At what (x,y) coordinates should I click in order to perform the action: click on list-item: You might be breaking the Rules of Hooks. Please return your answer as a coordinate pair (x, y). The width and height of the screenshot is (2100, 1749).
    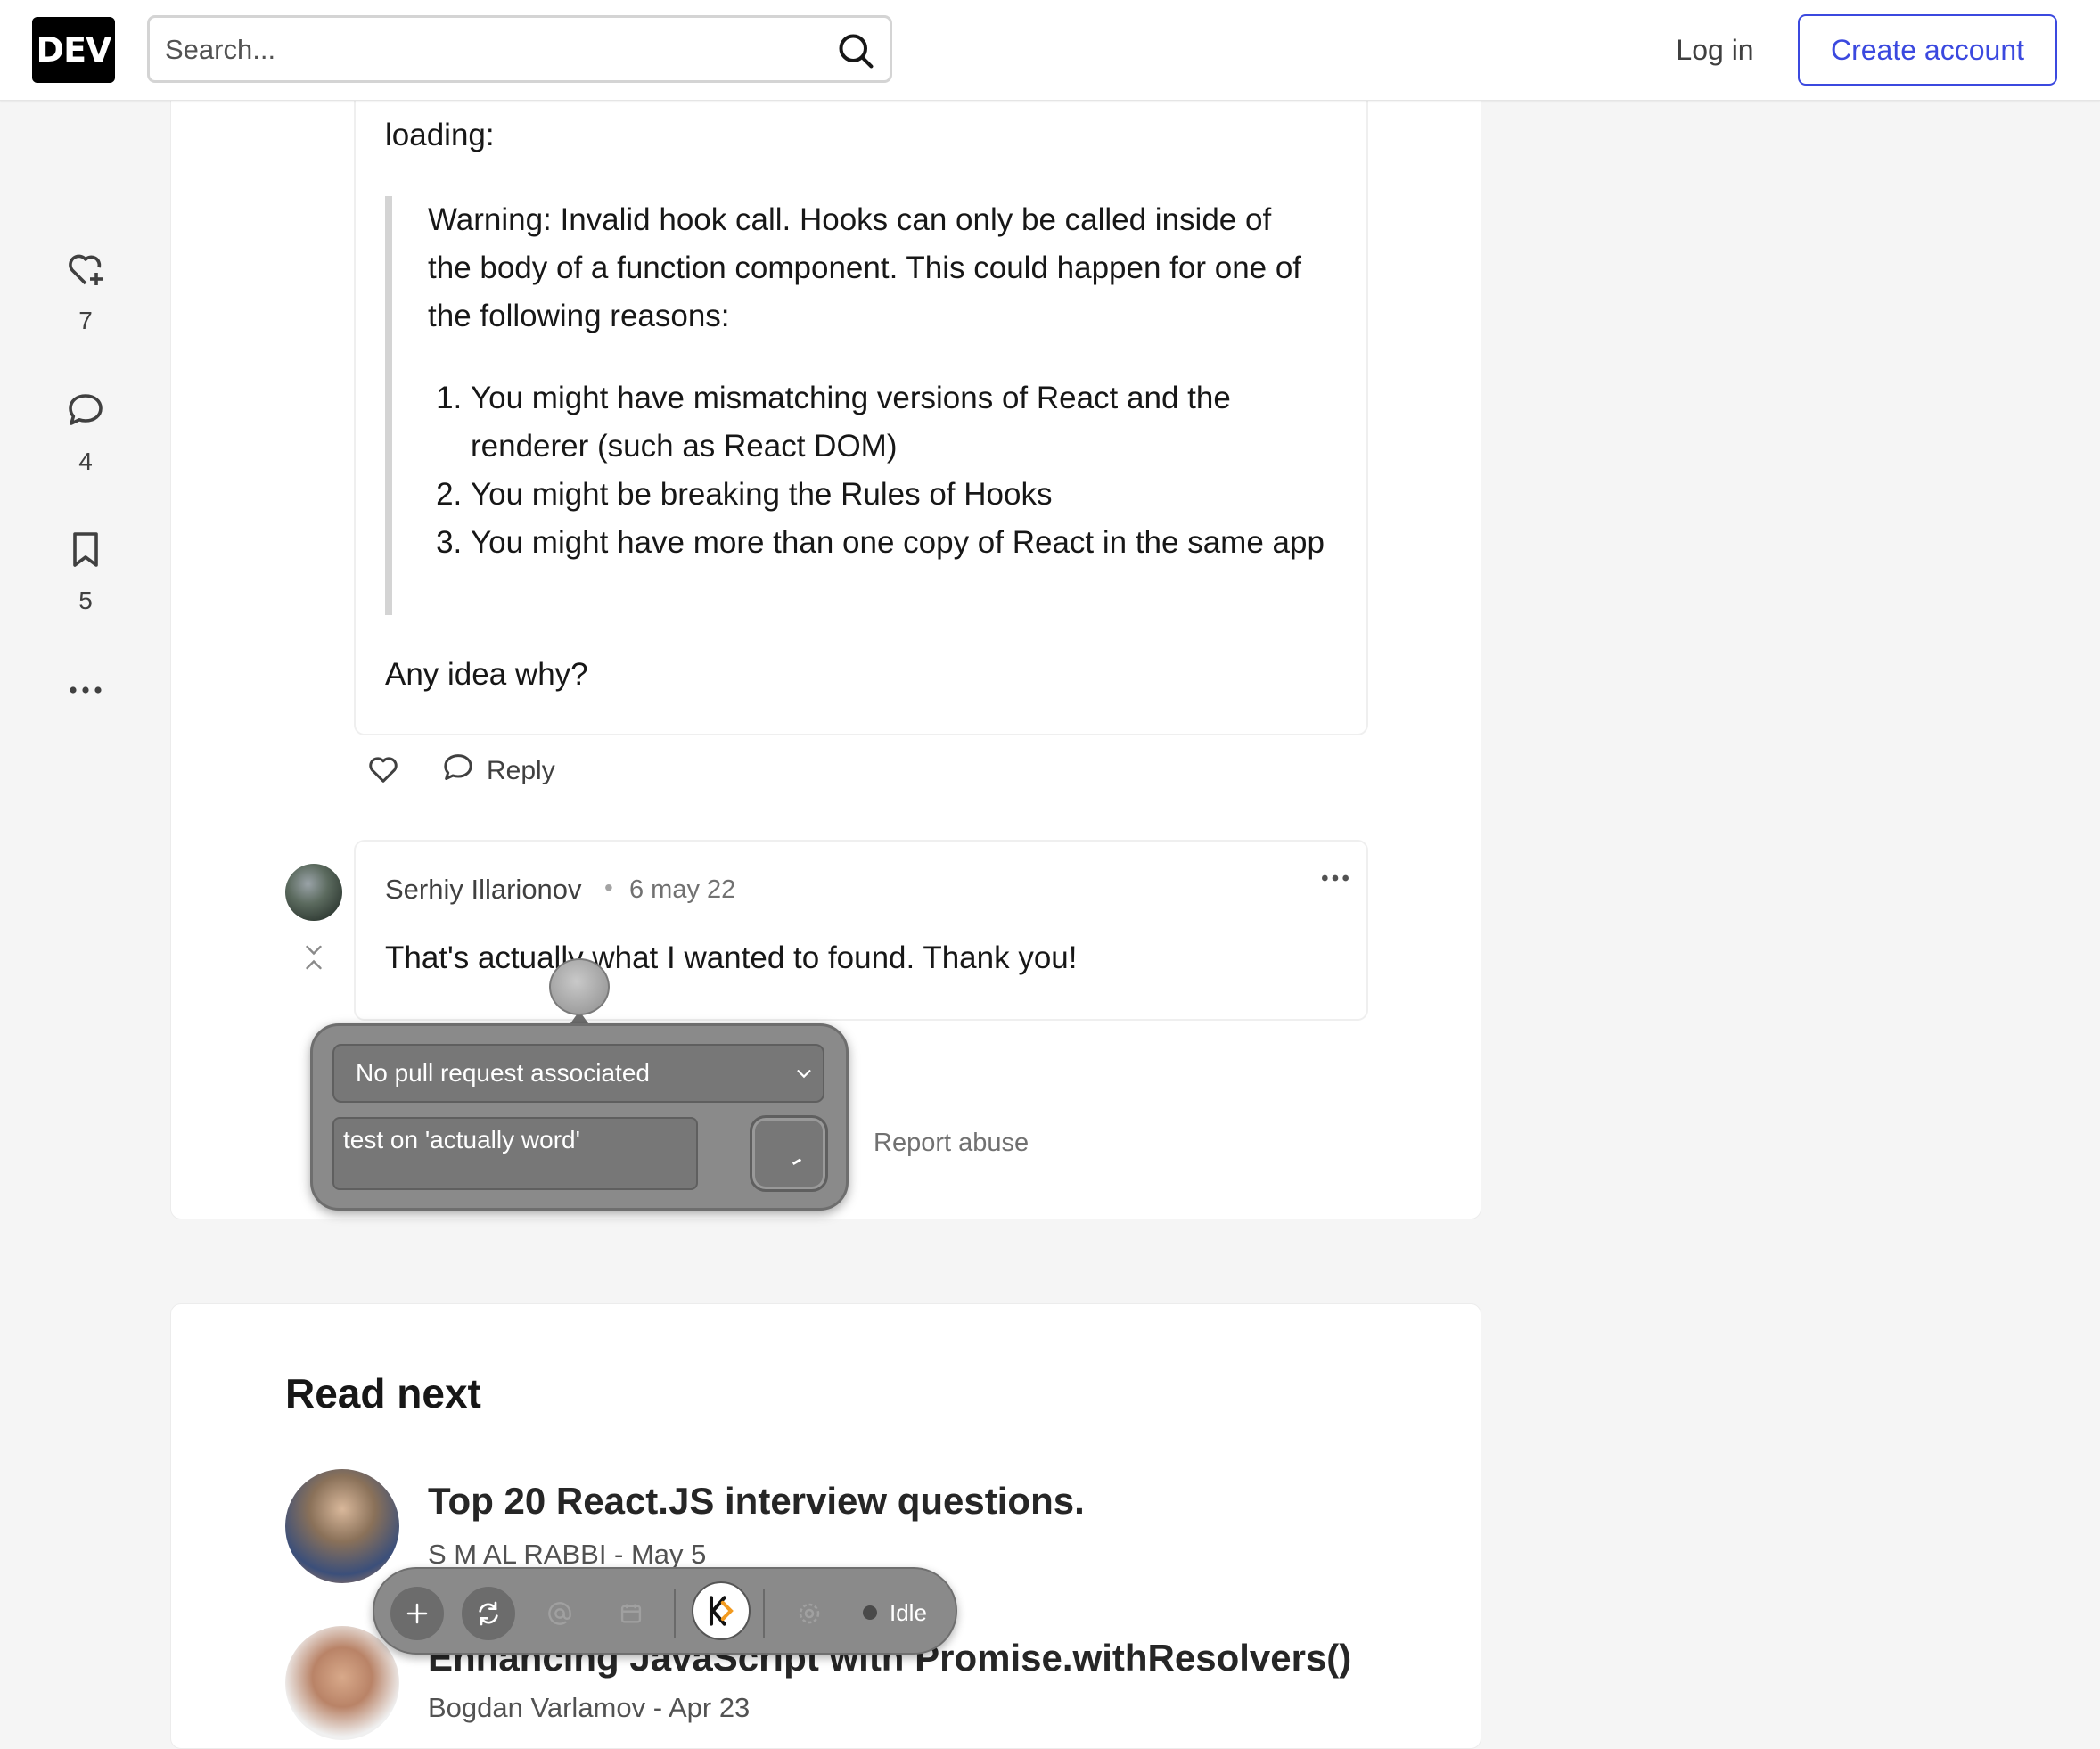
    Looking at the image, I should click on (898, 495).